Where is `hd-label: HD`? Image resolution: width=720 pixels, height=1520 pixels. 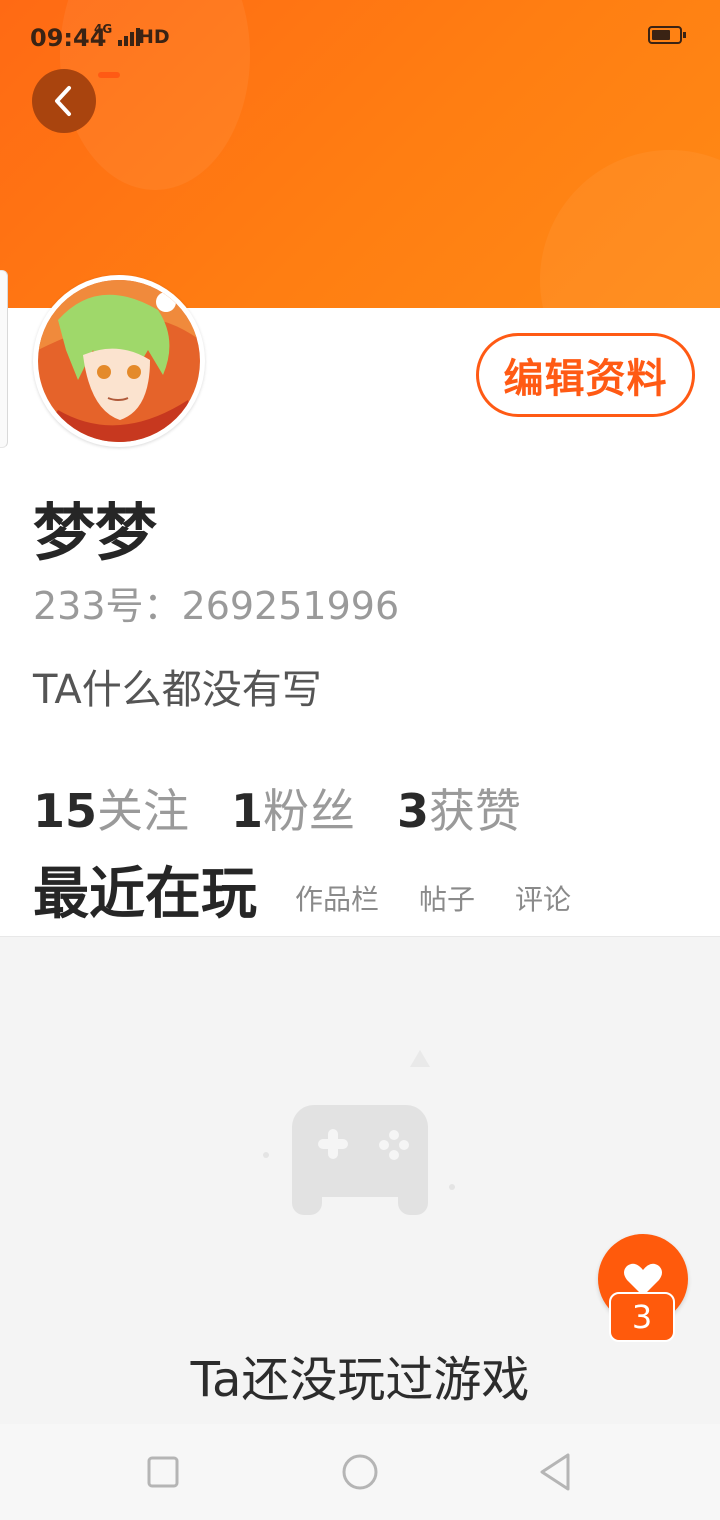
hd-label: HD is located at coordinates (154, 37).